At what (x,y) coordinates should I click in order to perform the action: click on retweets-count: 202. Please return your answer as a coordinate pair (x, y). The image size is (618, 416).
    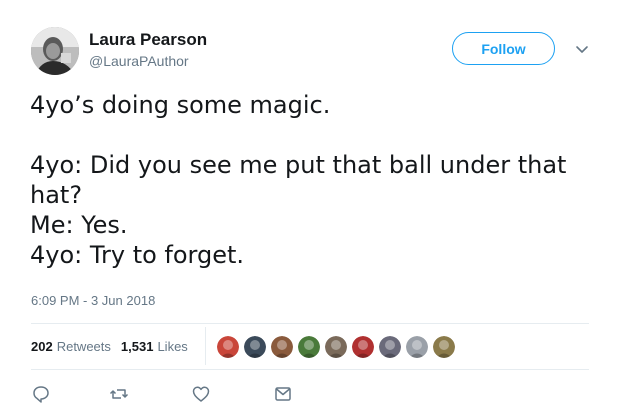
    Looking at the image, I should click on (42, 346).